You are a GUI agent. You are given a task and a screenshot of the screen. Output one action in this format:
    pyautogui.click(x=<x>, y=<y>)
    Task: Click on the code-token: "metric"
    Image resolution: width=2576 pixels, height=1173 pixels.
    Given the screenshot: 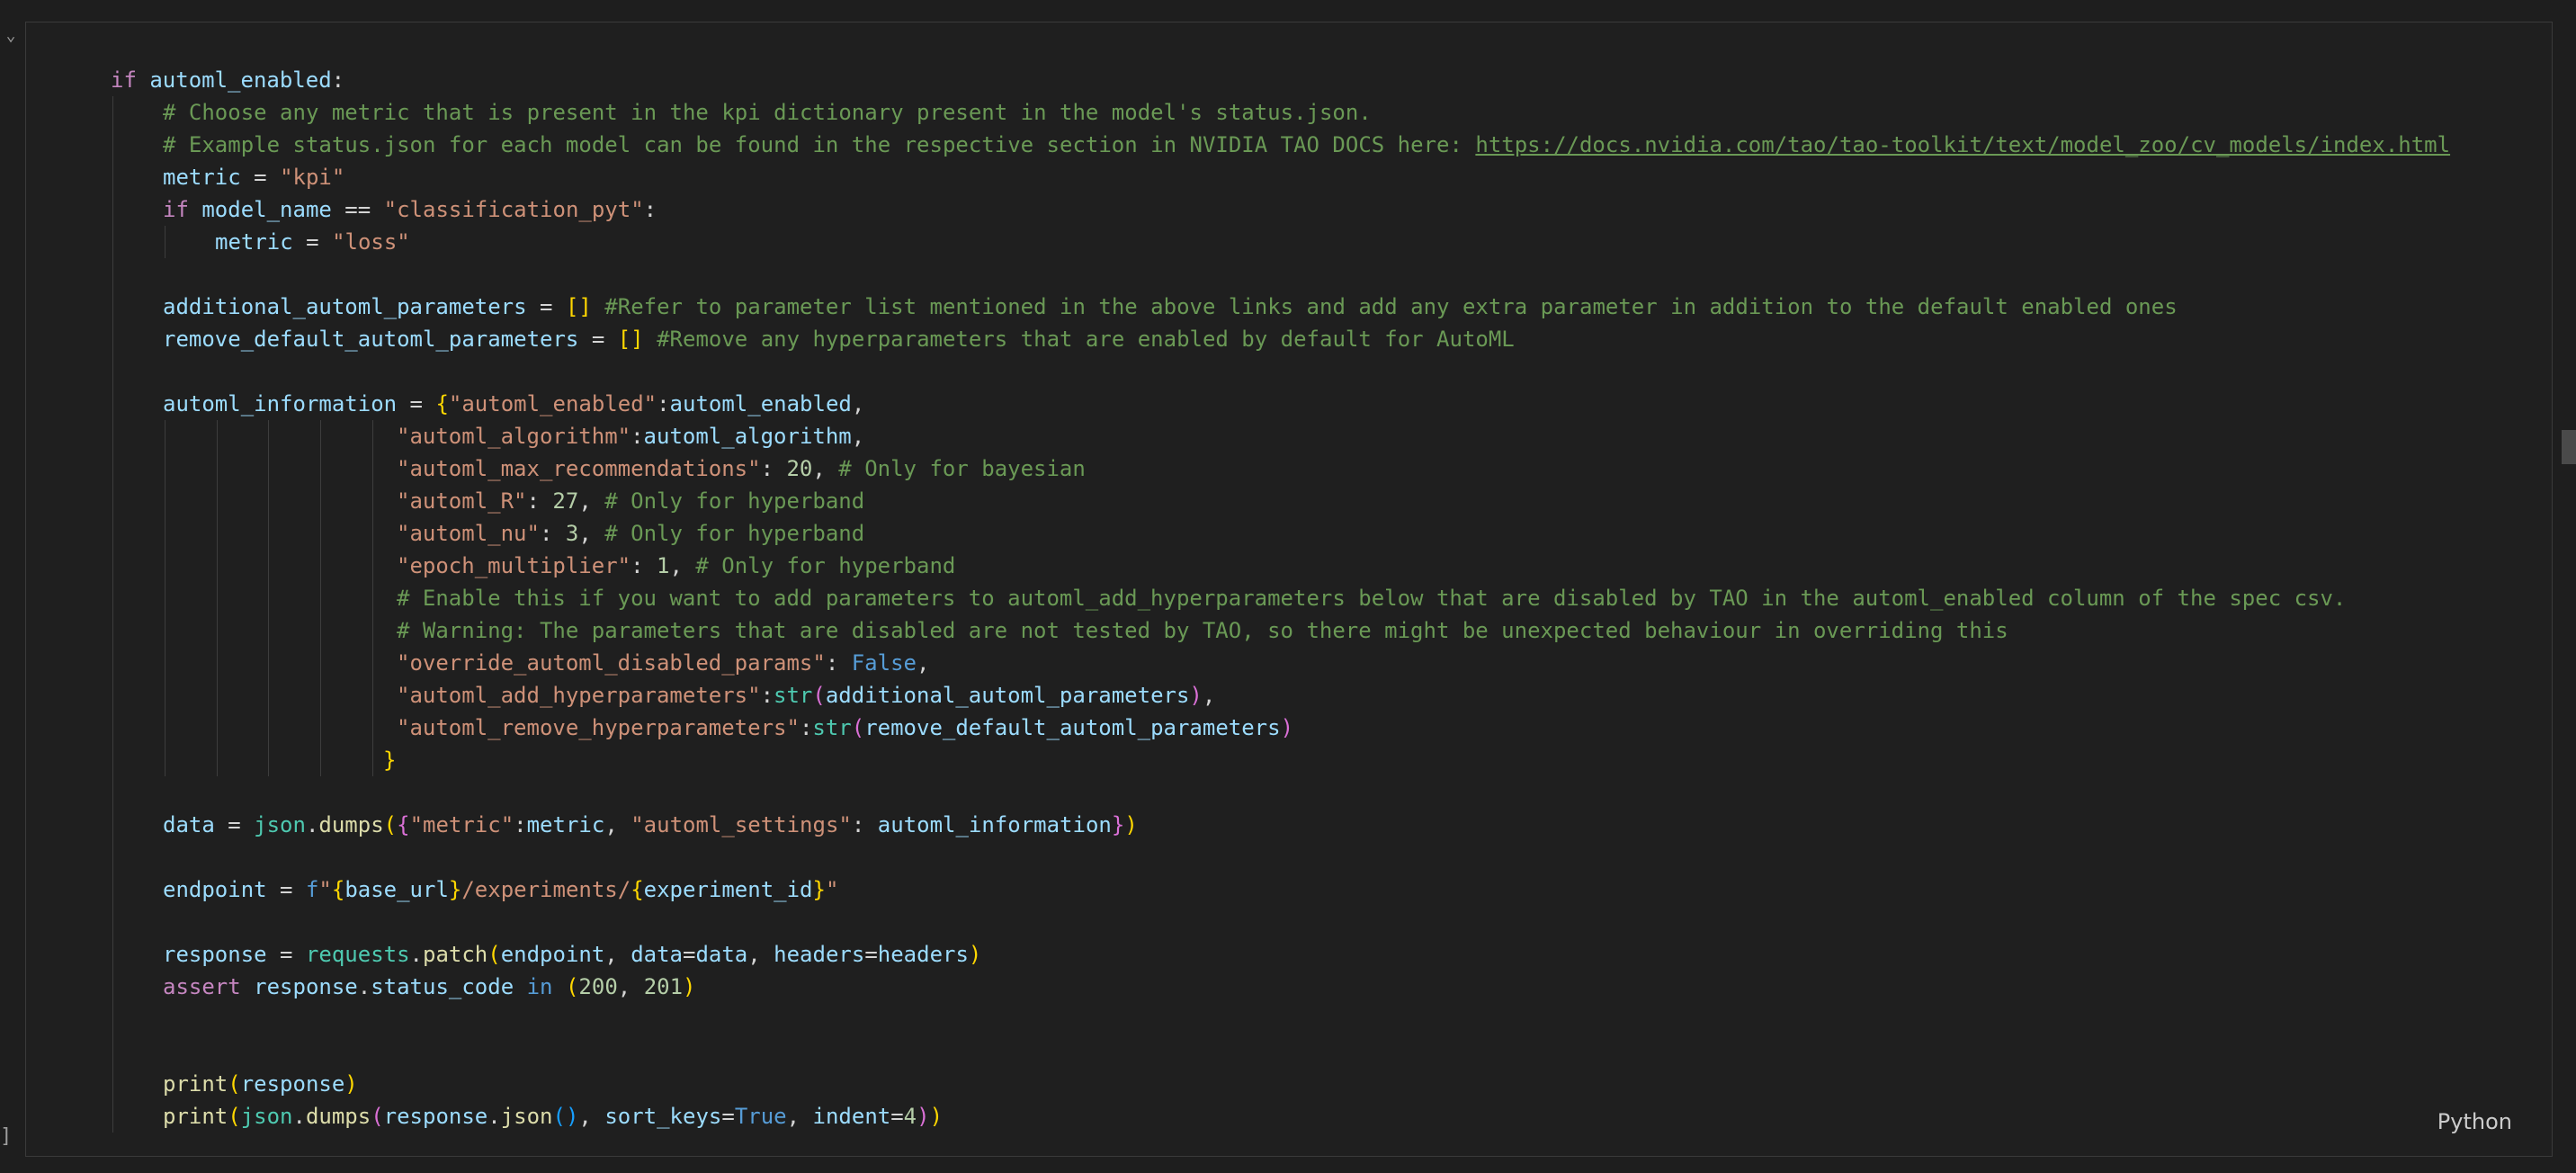 What is the action you would take?
    pyautogui.click(x=462, y=824)
    